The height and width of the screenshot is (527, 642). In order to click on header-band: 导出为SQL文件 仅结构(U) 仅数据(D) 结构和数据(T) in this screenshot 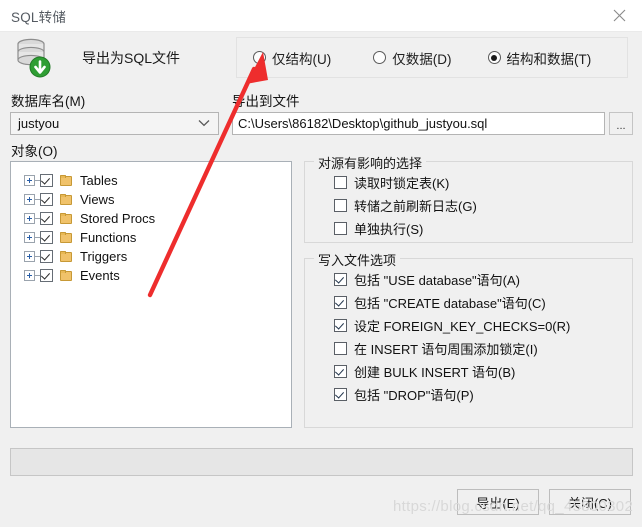, I will do `click(321, 58)`.